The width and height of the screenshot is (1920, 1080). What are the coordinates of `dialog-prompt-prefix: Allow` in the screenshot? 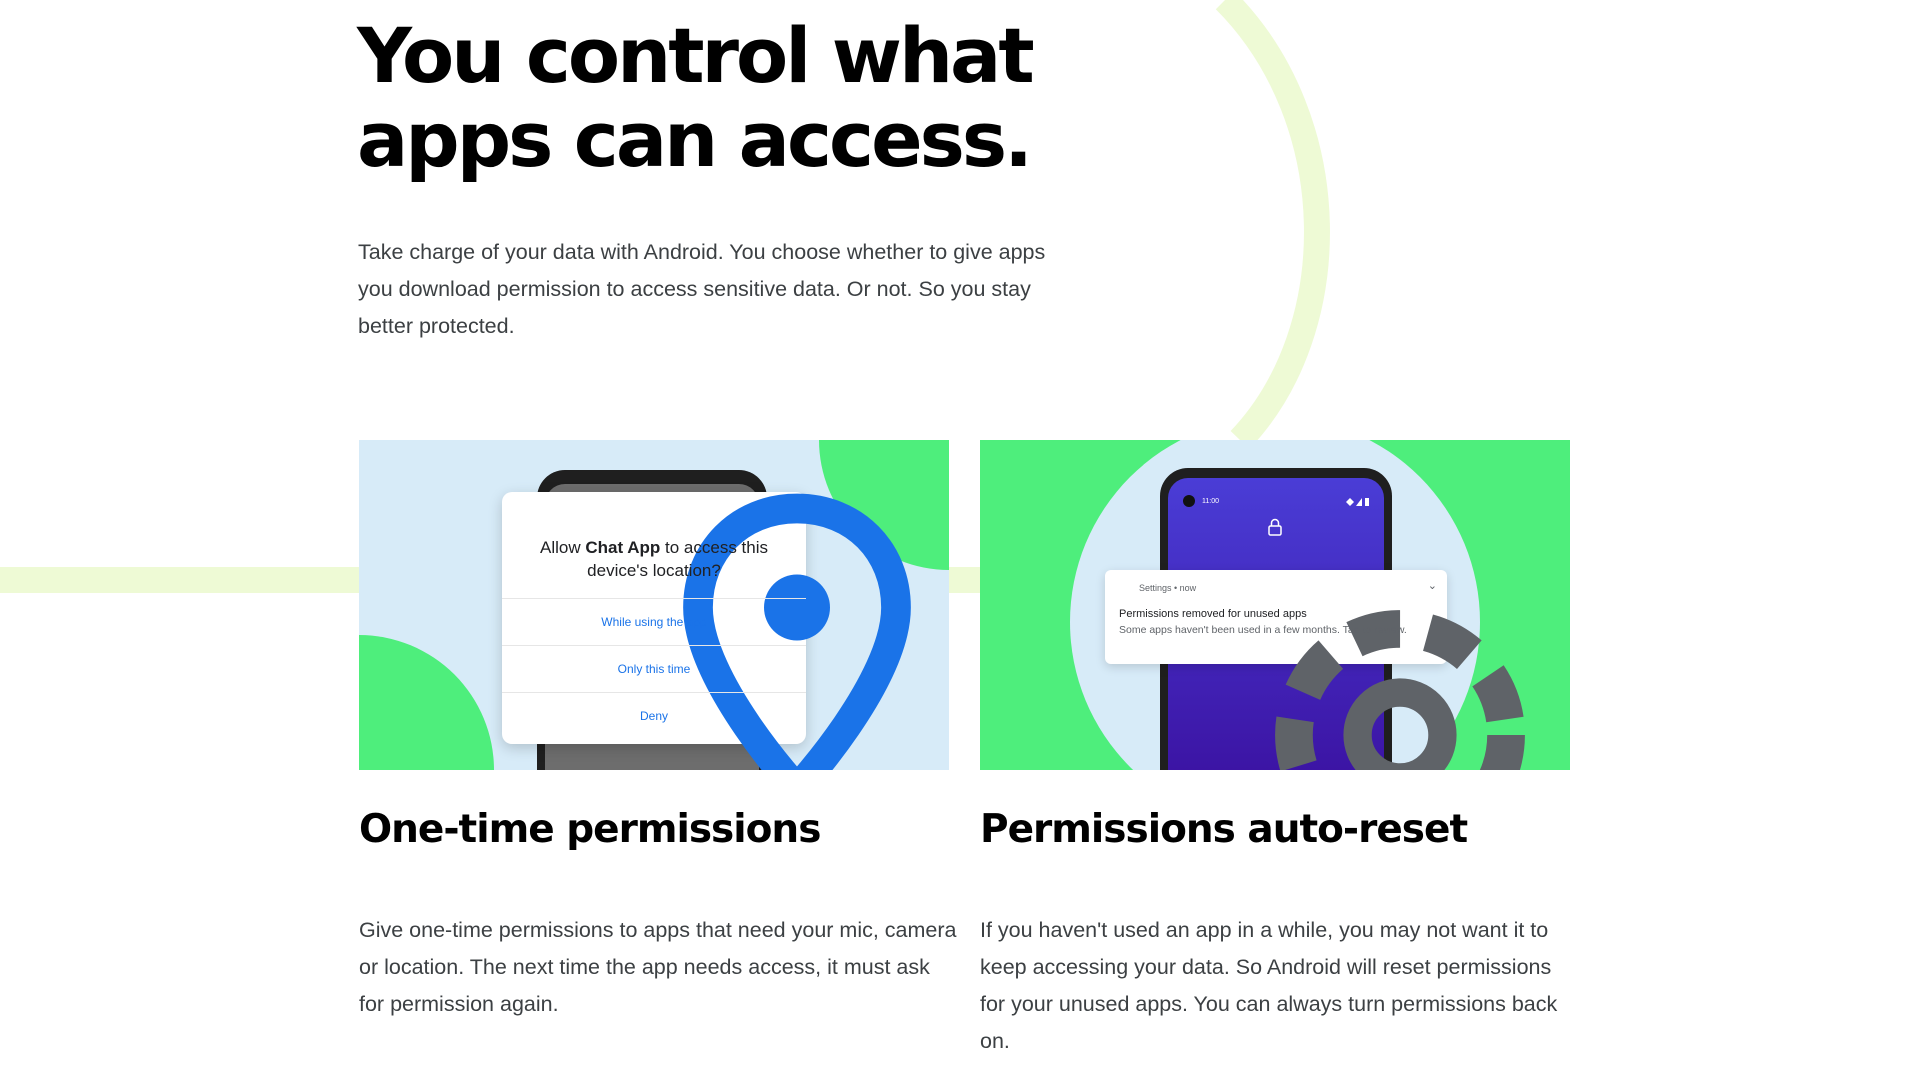 It's located at (563, 547).